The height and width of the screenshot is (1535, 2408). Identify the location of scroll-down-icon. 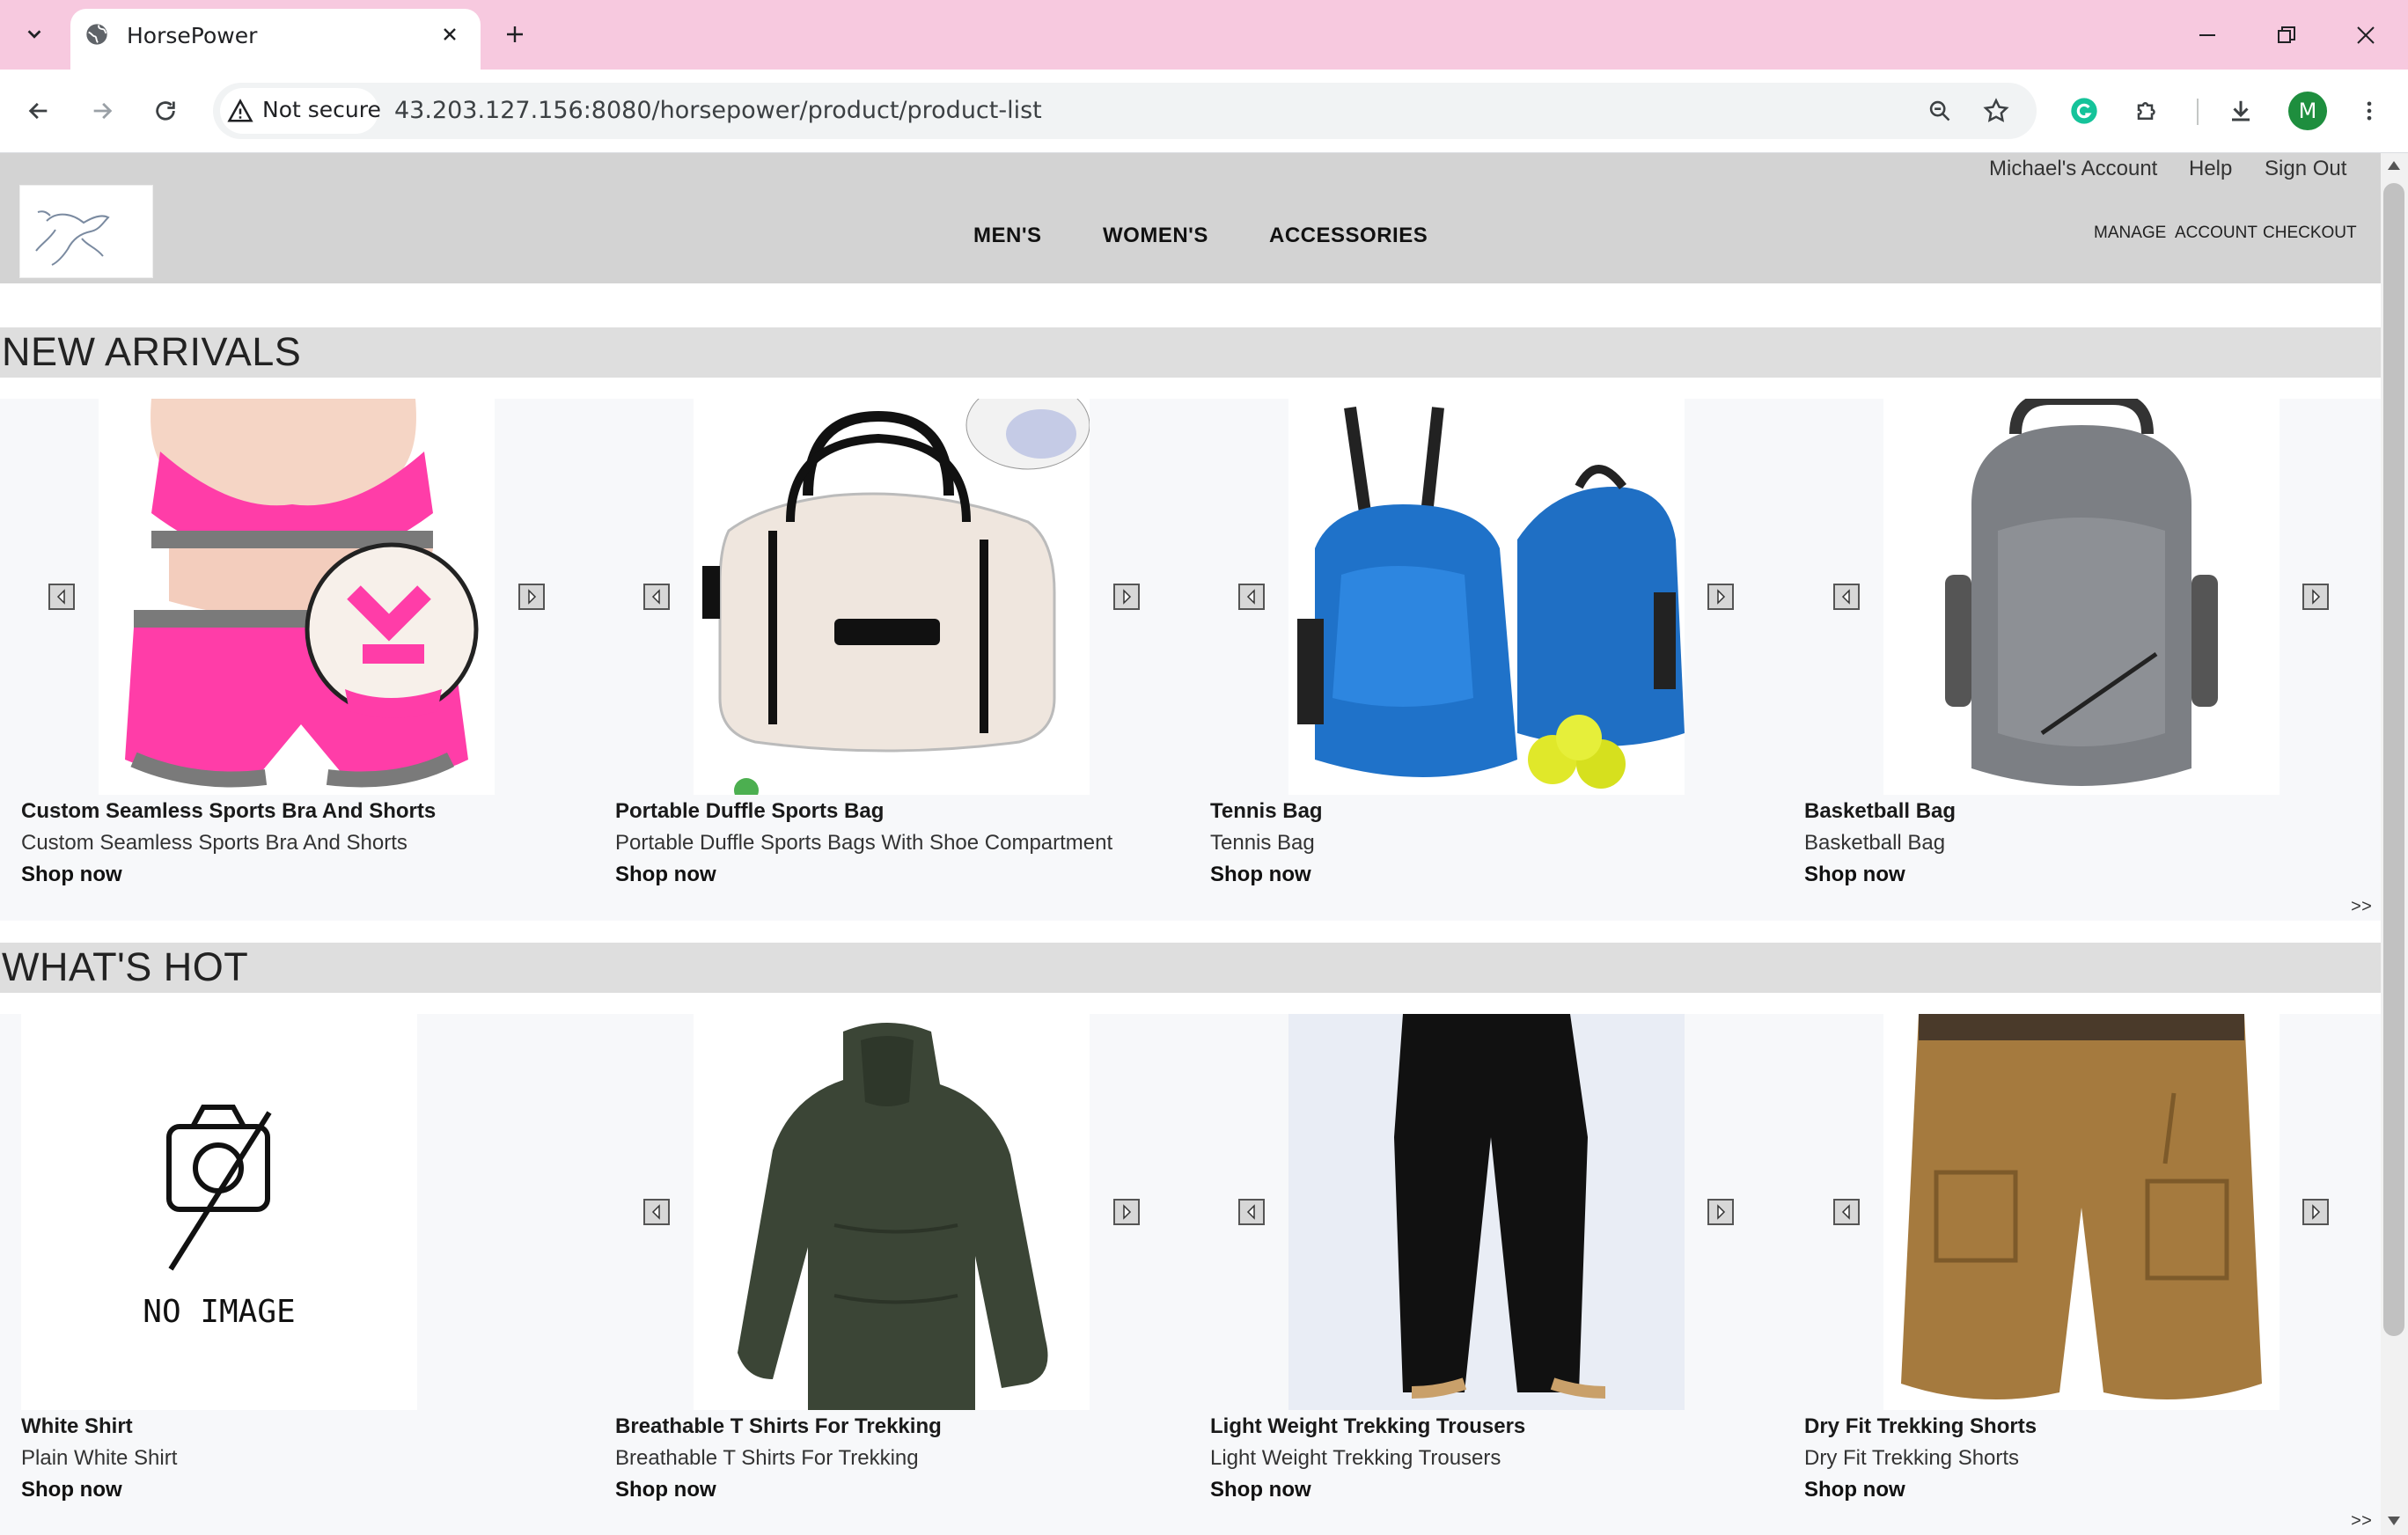
(2394, 1521).